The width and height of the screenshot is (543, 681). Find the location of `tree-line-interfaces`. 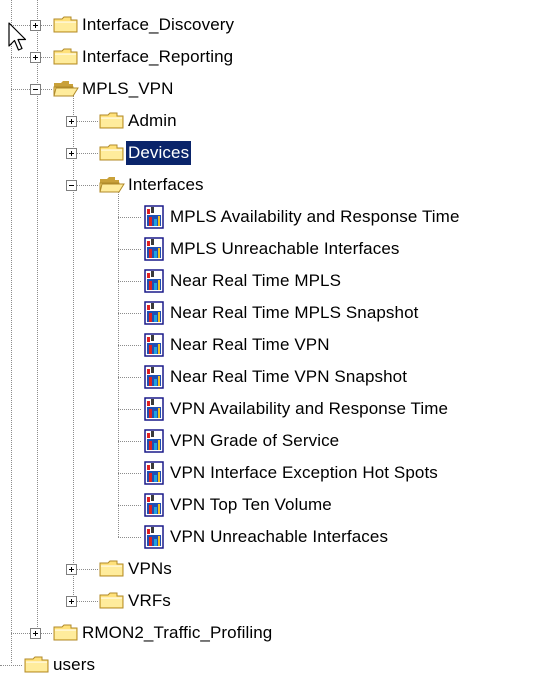

tree-line-interfaces is located at coordinates (118, 364).